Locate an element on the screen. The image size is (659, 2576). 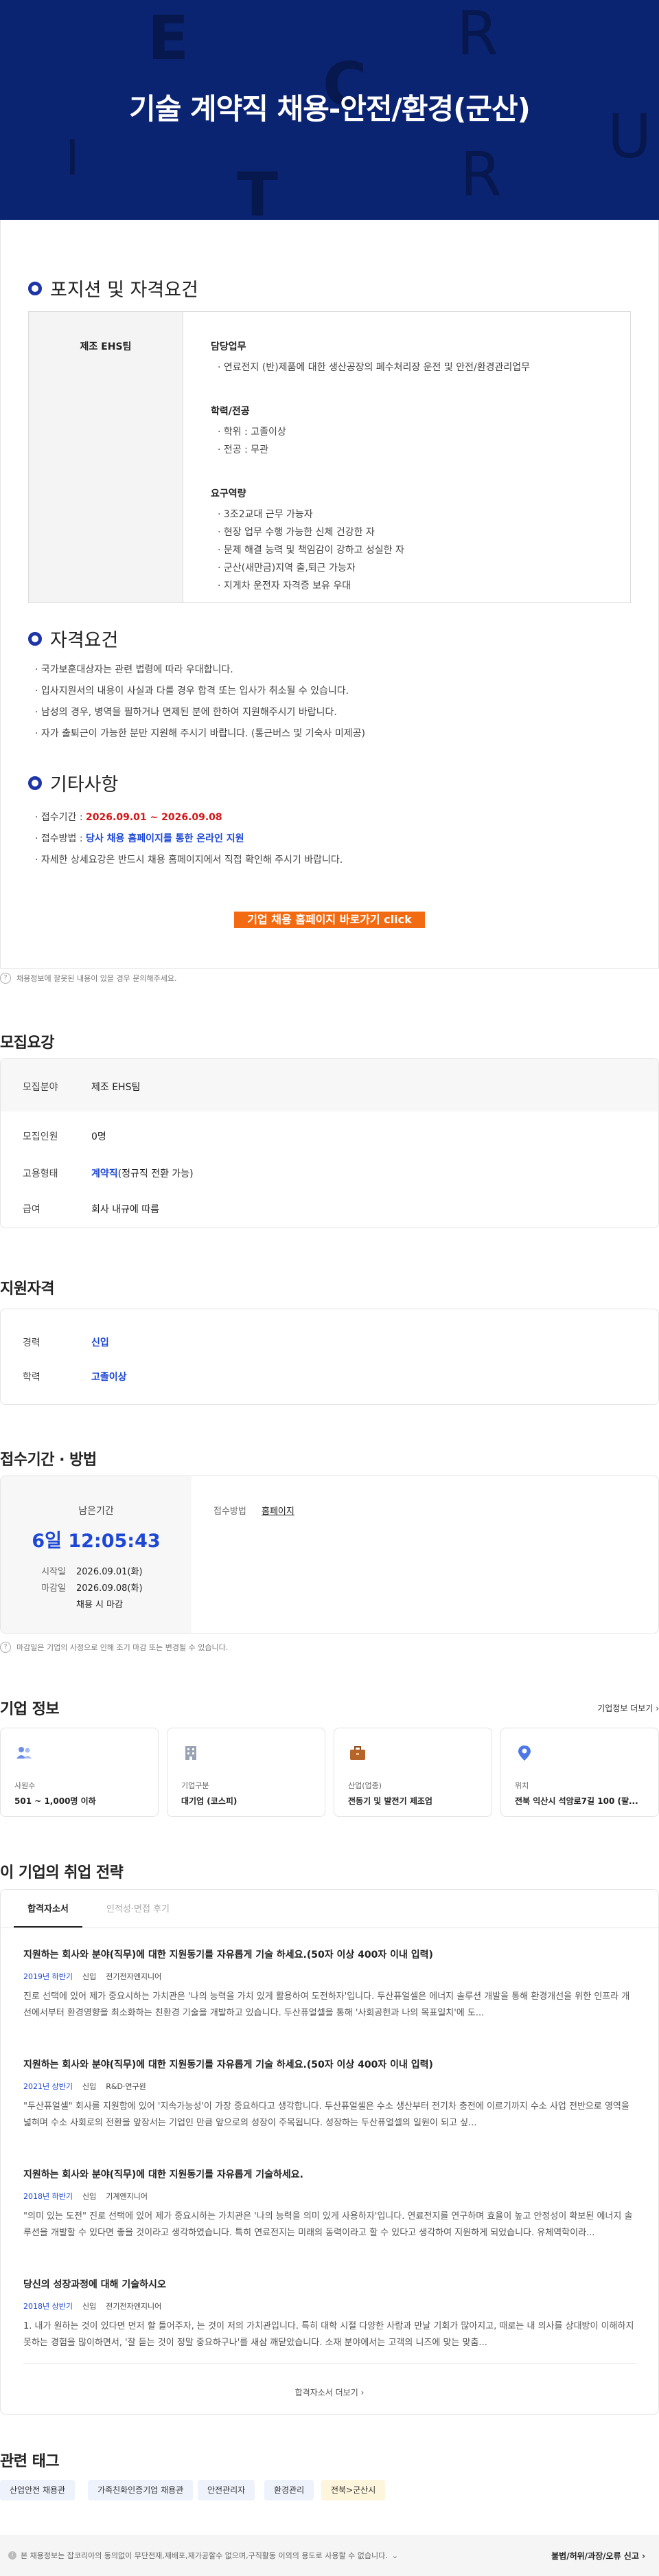
report-link: 불법/허위/과장/오류 신고 › is located at coordinates (598, 2556).